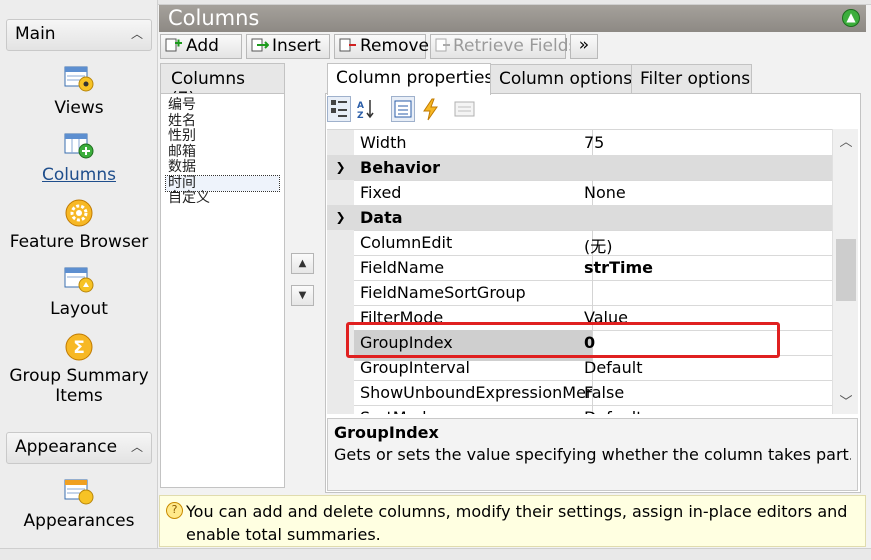  Describe the element at coordinates (79, 309) in the screenshot. I see `nav-item-label: Layout` at that location.